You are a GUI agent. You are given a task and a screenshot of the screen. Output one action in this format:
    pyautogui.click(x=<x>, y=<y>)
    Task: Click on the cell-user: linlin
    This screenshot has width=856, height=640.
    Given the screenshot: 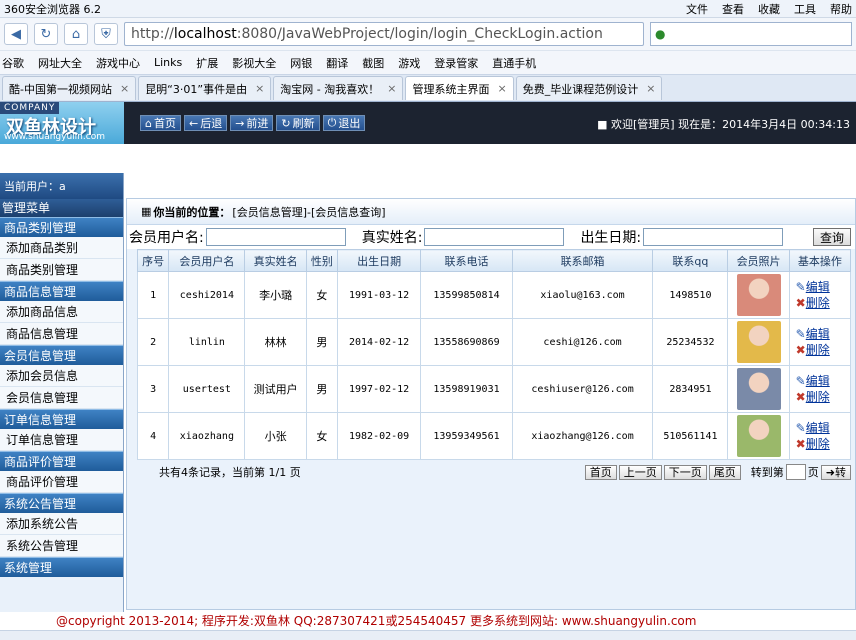 What is the action you would take?
    pyautogui.click(x=207, y=342)
    